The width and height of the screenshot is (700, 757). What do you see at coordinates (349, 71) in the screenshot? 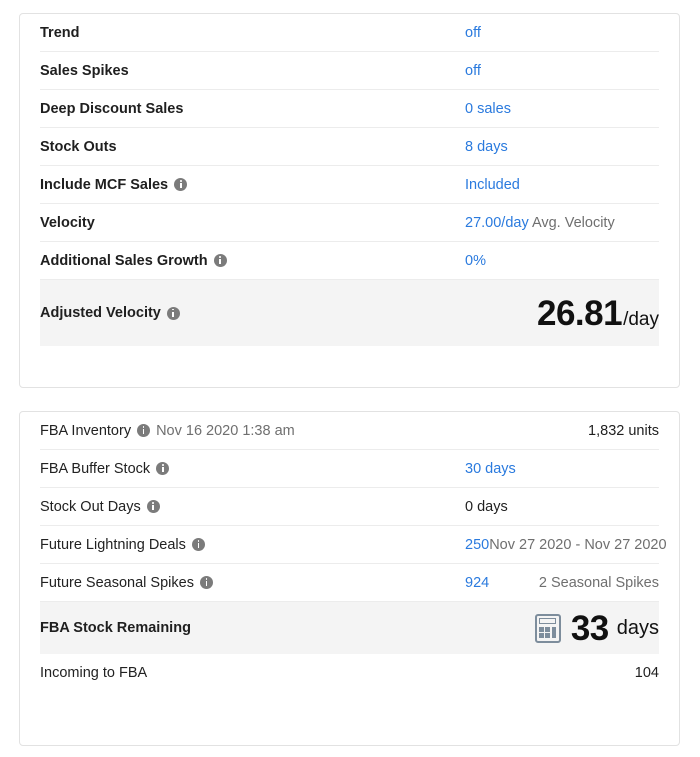
I see `row-sales-spikes: Sales Spikes off` at bounding box center [349, 71].